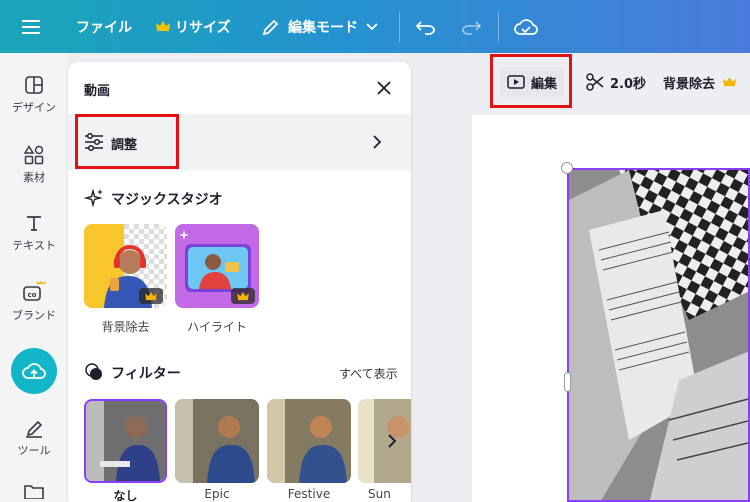  What do you see at coordinates (689, 84) in the screenshot?
I see `bg-remove-label: 背景除去` at bounding box center [689, 84].